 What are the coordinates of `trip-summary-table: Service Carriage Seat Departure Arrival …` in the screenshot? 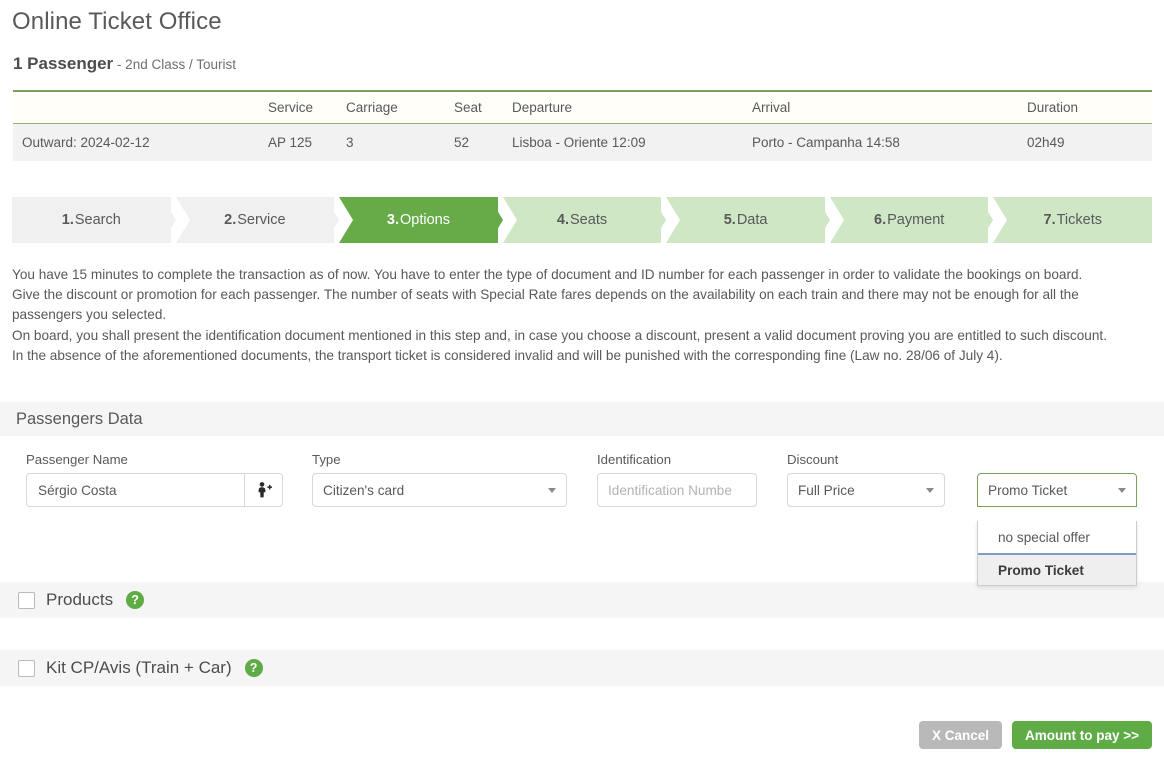 It's located at (582, 125).